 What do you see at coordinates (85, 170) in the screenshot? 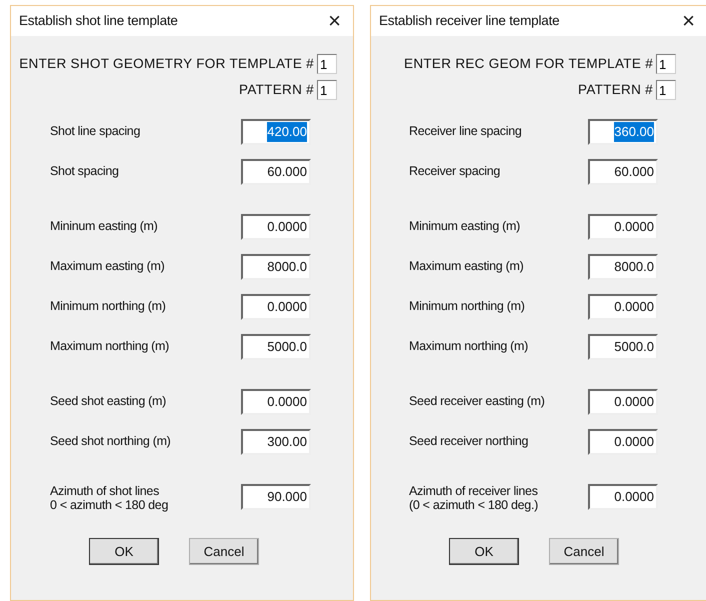
I see `field-label: Shot spacing` at bounding box center [85, 170].